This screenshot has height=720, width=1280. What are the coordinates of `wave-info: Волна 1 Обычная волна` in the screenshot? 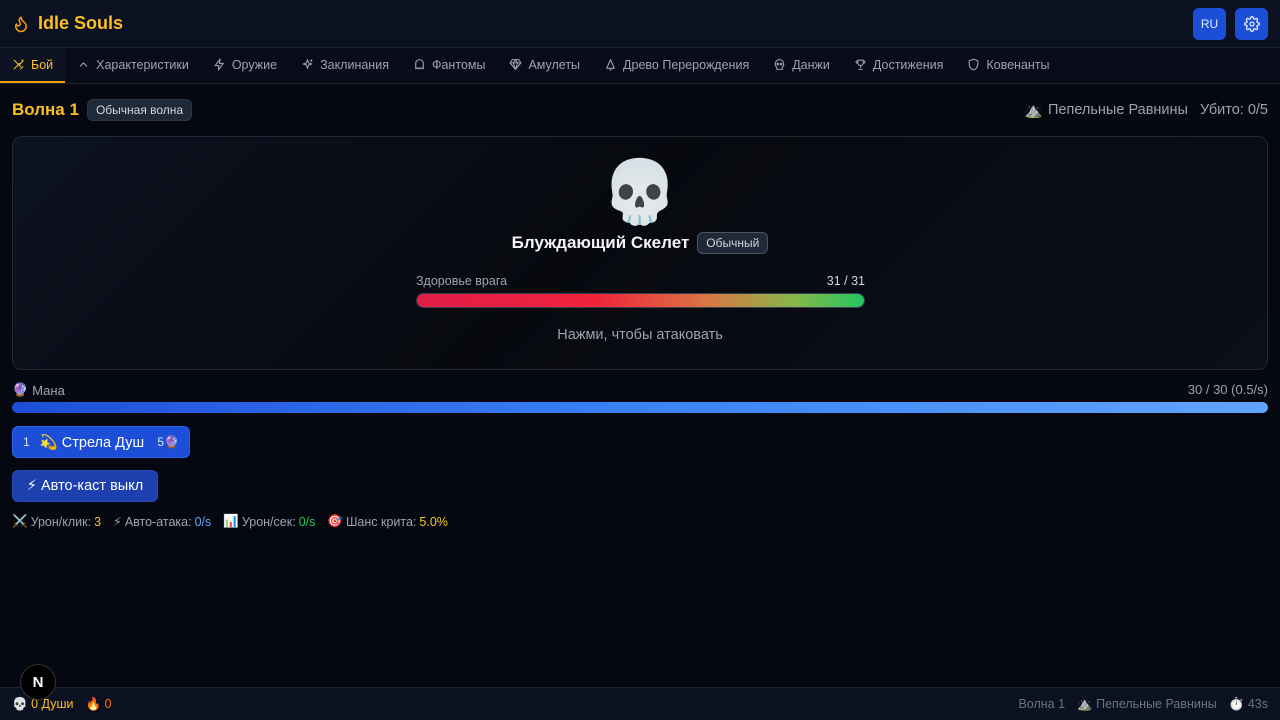 It's located at (102, 110).